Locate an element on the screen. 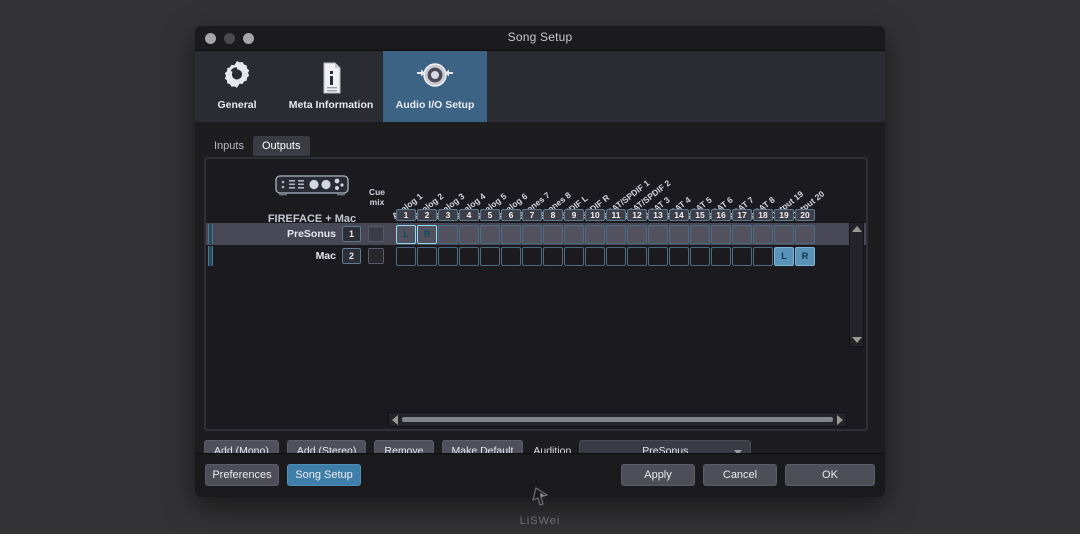 The image size is (1080, 534). watermark: LiSWei is located at coordinates (540, 506).